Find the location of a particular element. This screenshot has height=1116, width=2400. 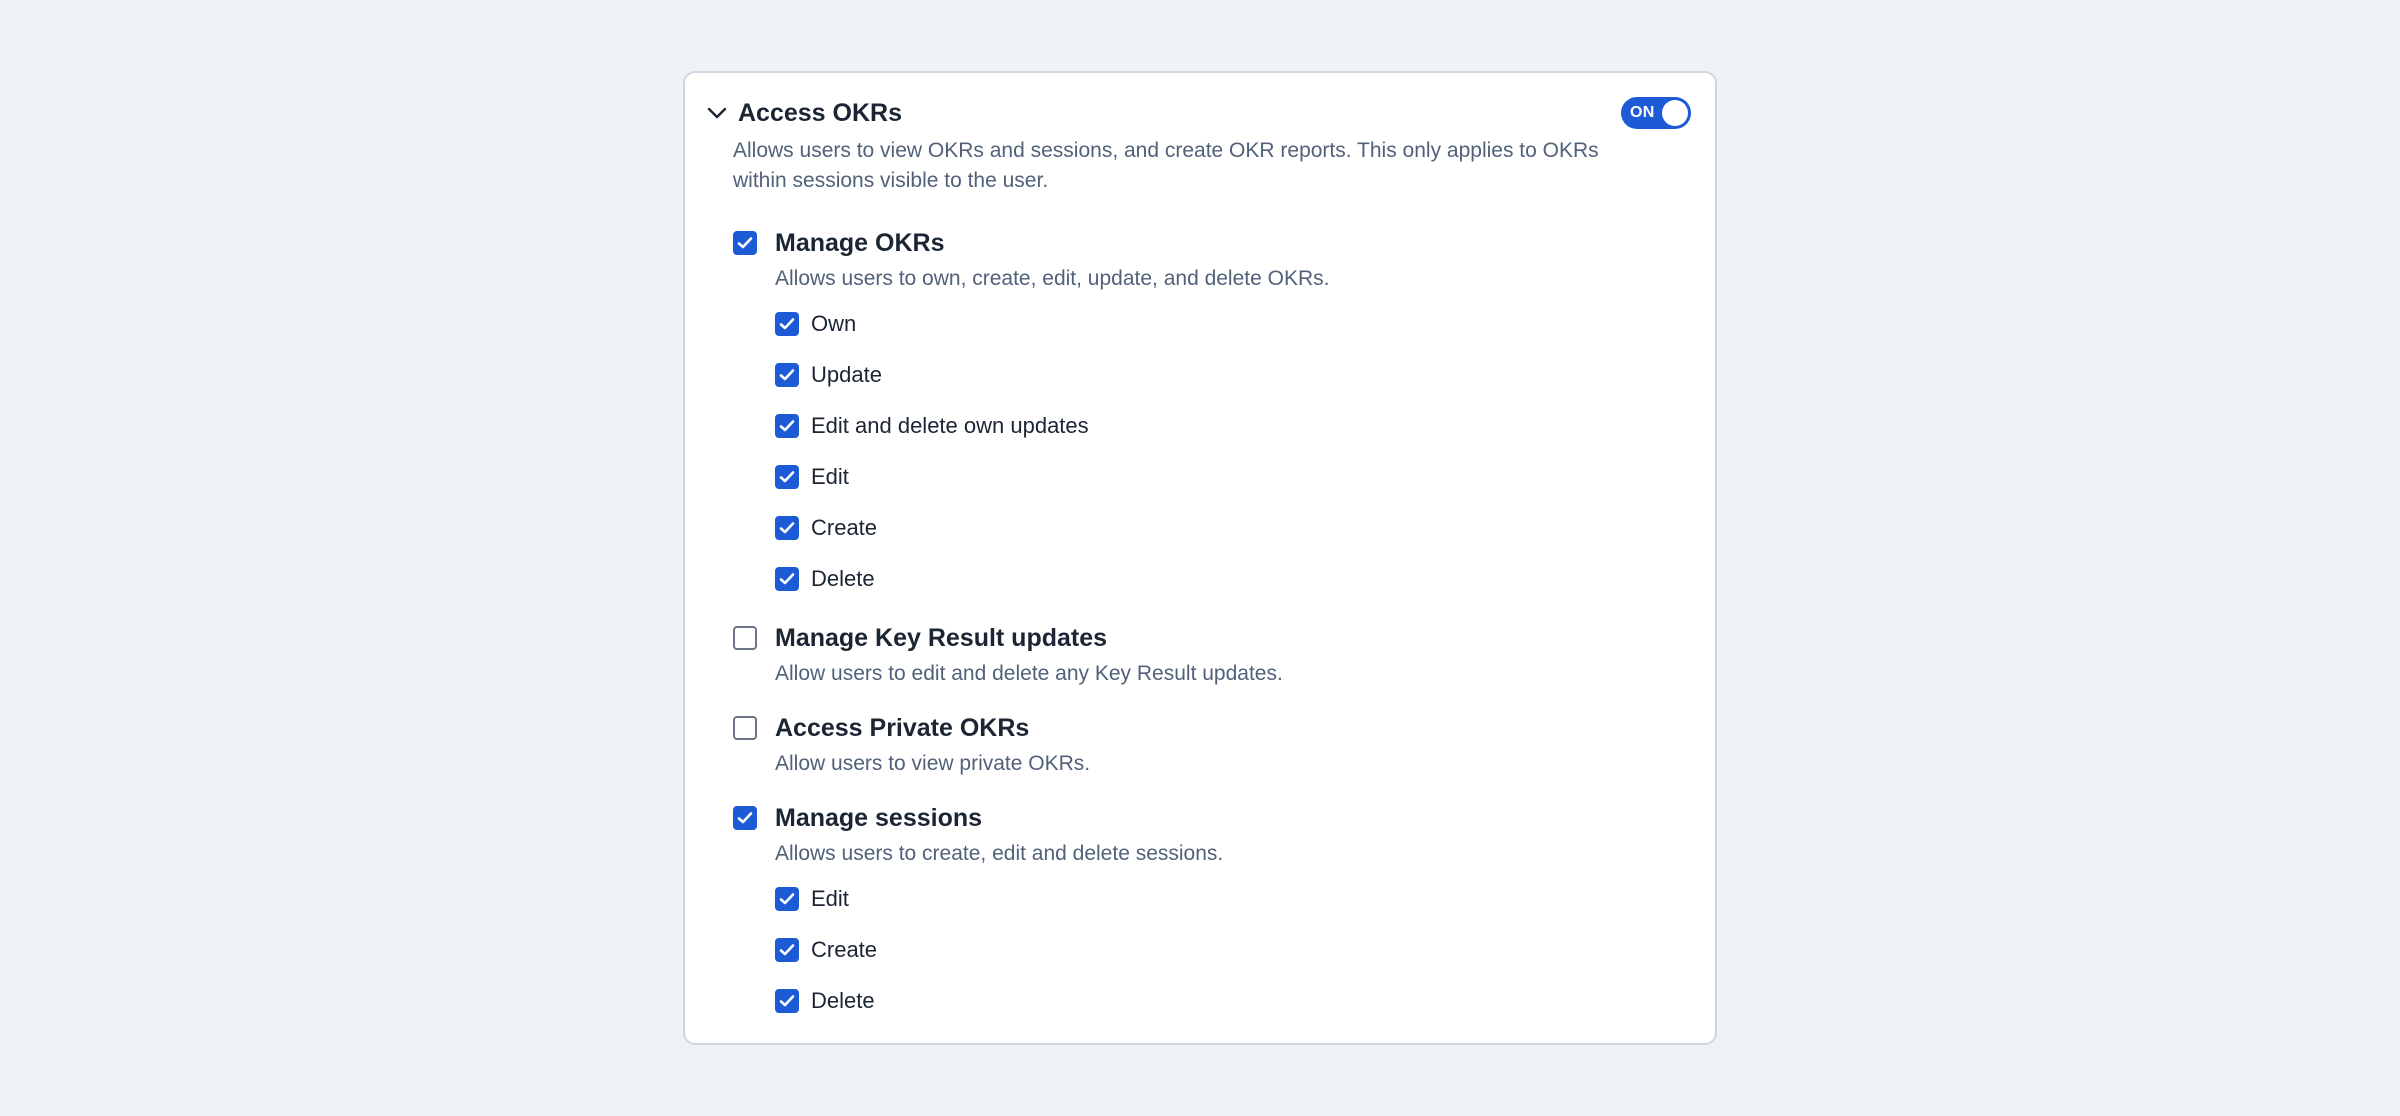

own-checkbox is located at coordinates (787, 323).